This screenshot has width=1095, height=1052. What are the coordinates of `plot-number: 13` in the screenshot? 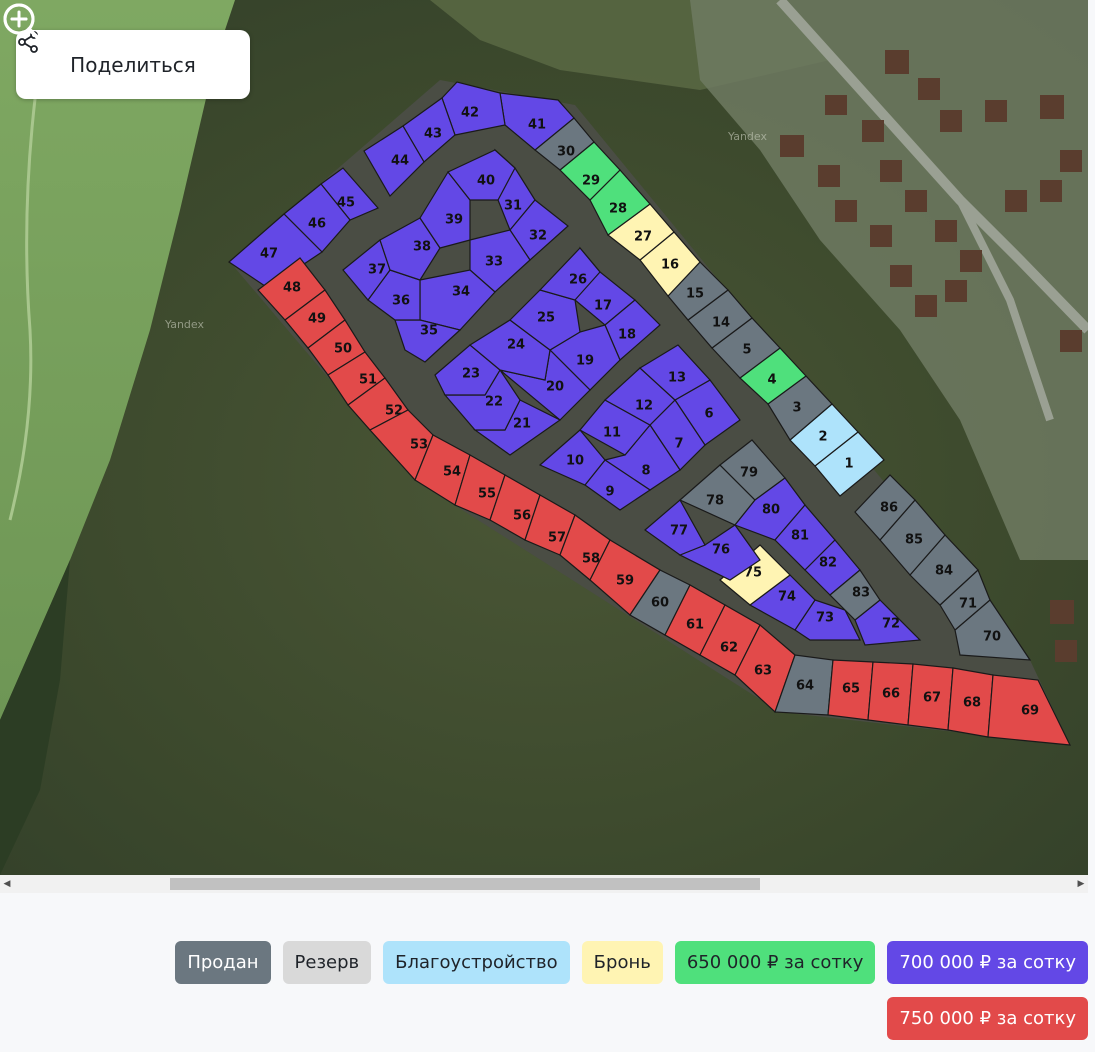 It's located at (677, 378).